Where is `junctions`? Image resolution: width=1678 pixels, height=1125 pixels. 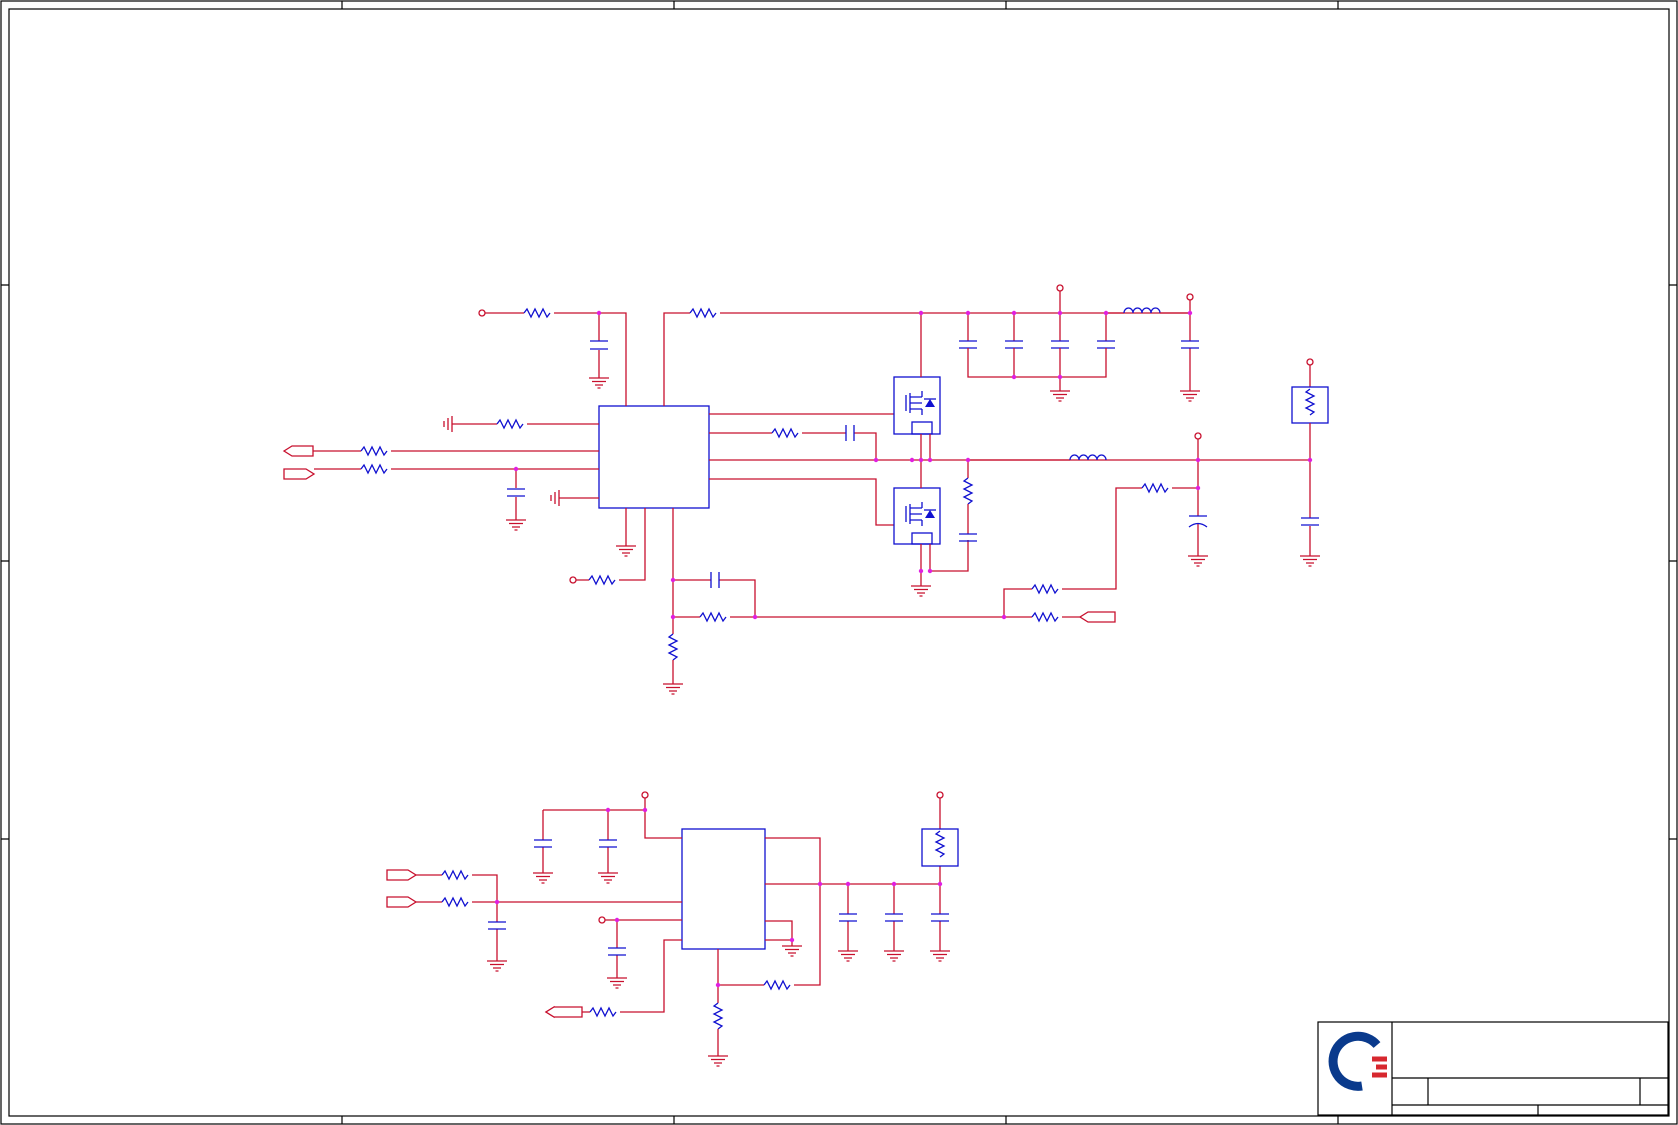
junctions is located at coordinates (913, 465).